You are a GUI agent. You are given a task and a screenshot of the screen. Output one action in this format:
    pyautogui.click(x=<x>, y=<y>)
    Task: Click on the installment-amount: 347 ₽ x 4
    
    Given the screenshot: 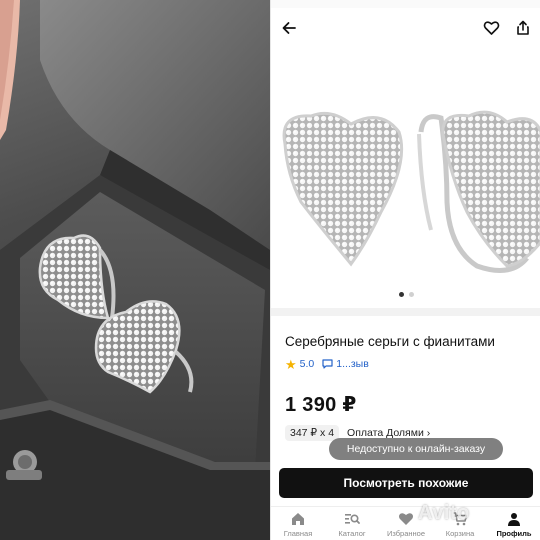 What is the action you would take?
    pyautogui.click(x=312, y=433)
    